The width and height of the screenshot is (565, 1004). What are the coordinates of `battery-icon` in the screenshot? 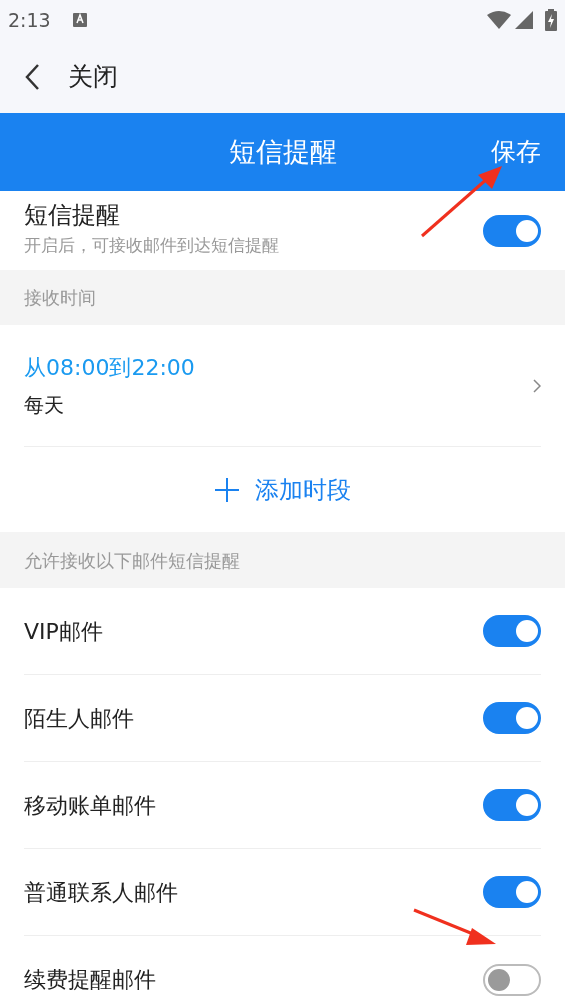 It's located at (551, 20).